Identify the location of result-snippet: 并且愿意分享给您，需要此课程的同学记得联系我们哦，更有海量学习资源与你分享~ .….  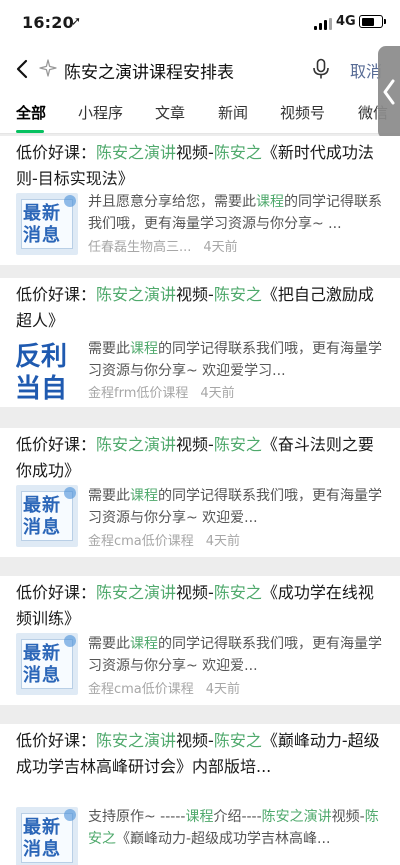
(235, 213).